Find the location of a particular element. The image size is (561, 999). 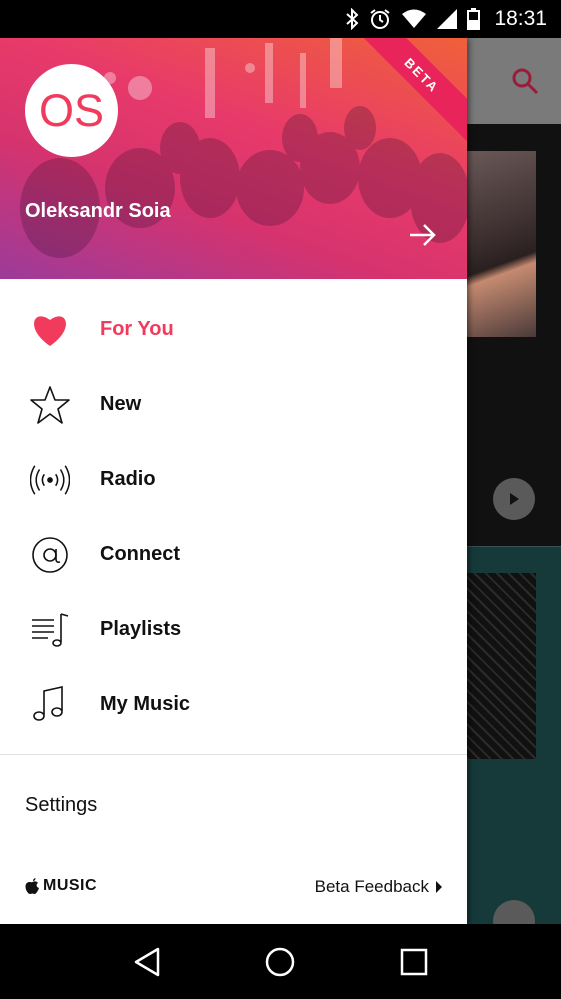

home-circle-icon is located at coordinates (280, 961).